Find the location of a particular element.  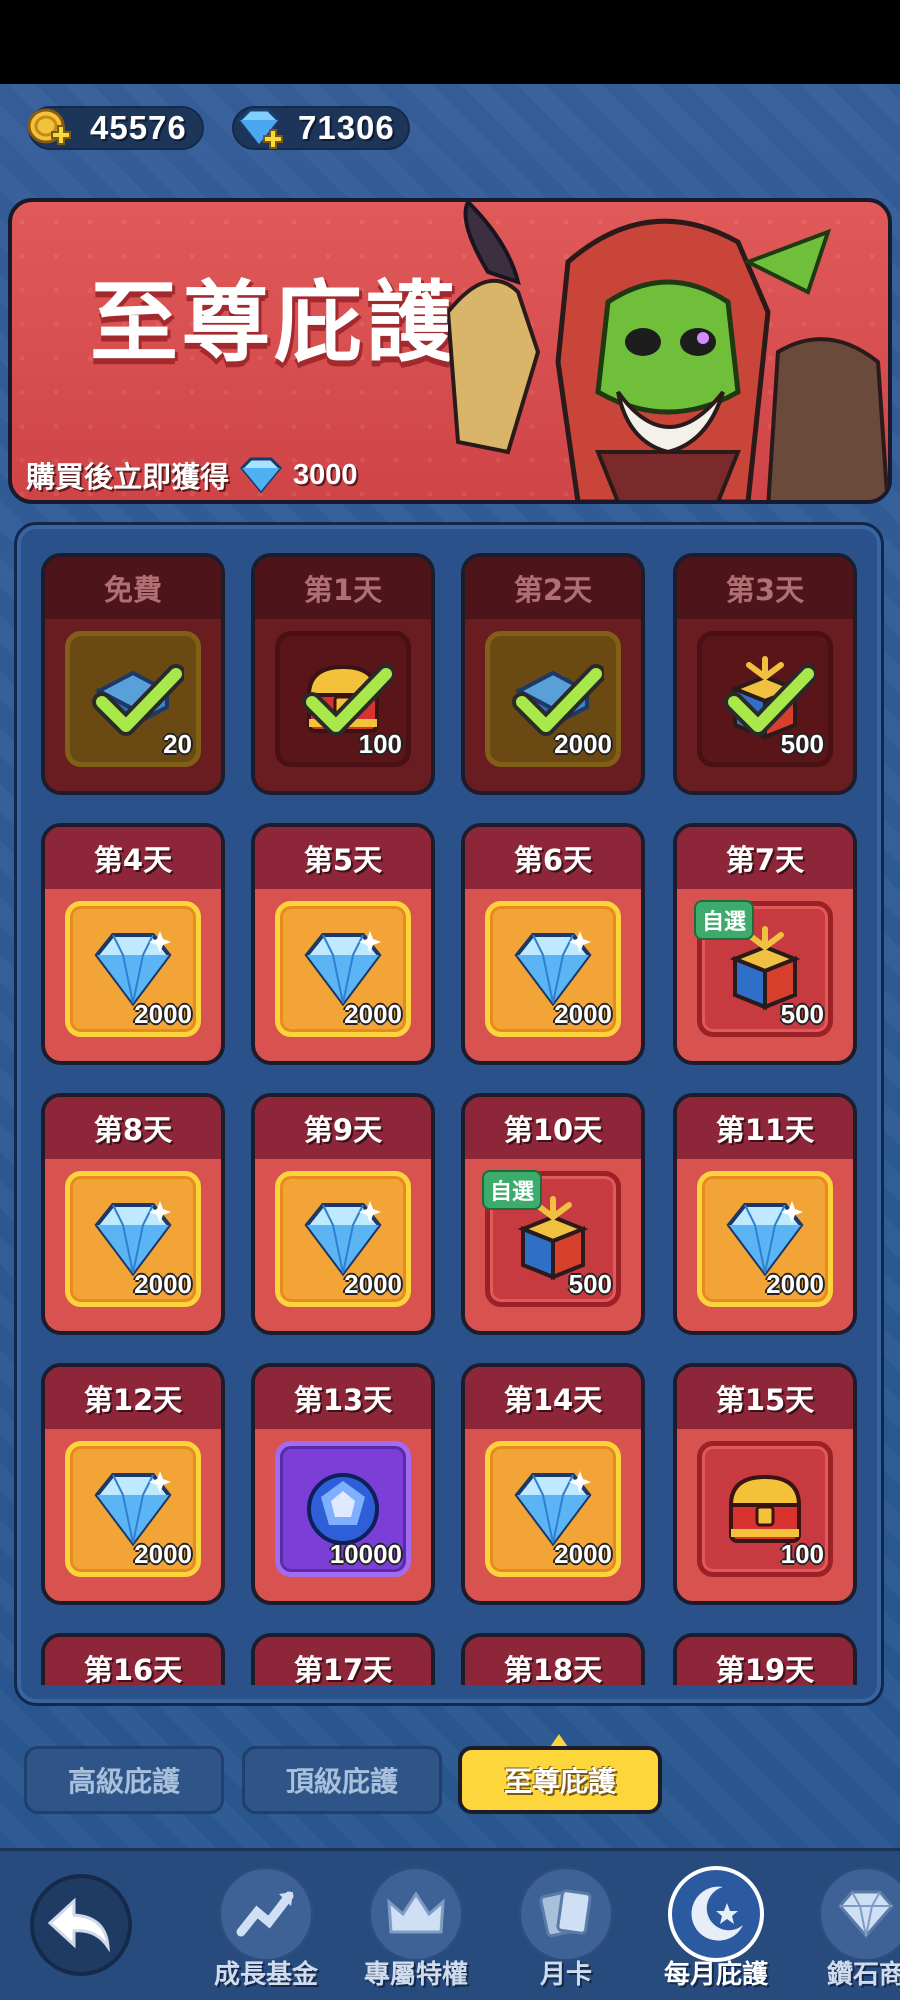

reward-card: 第10天 500 自選 is located at coordinates (553, 1214).